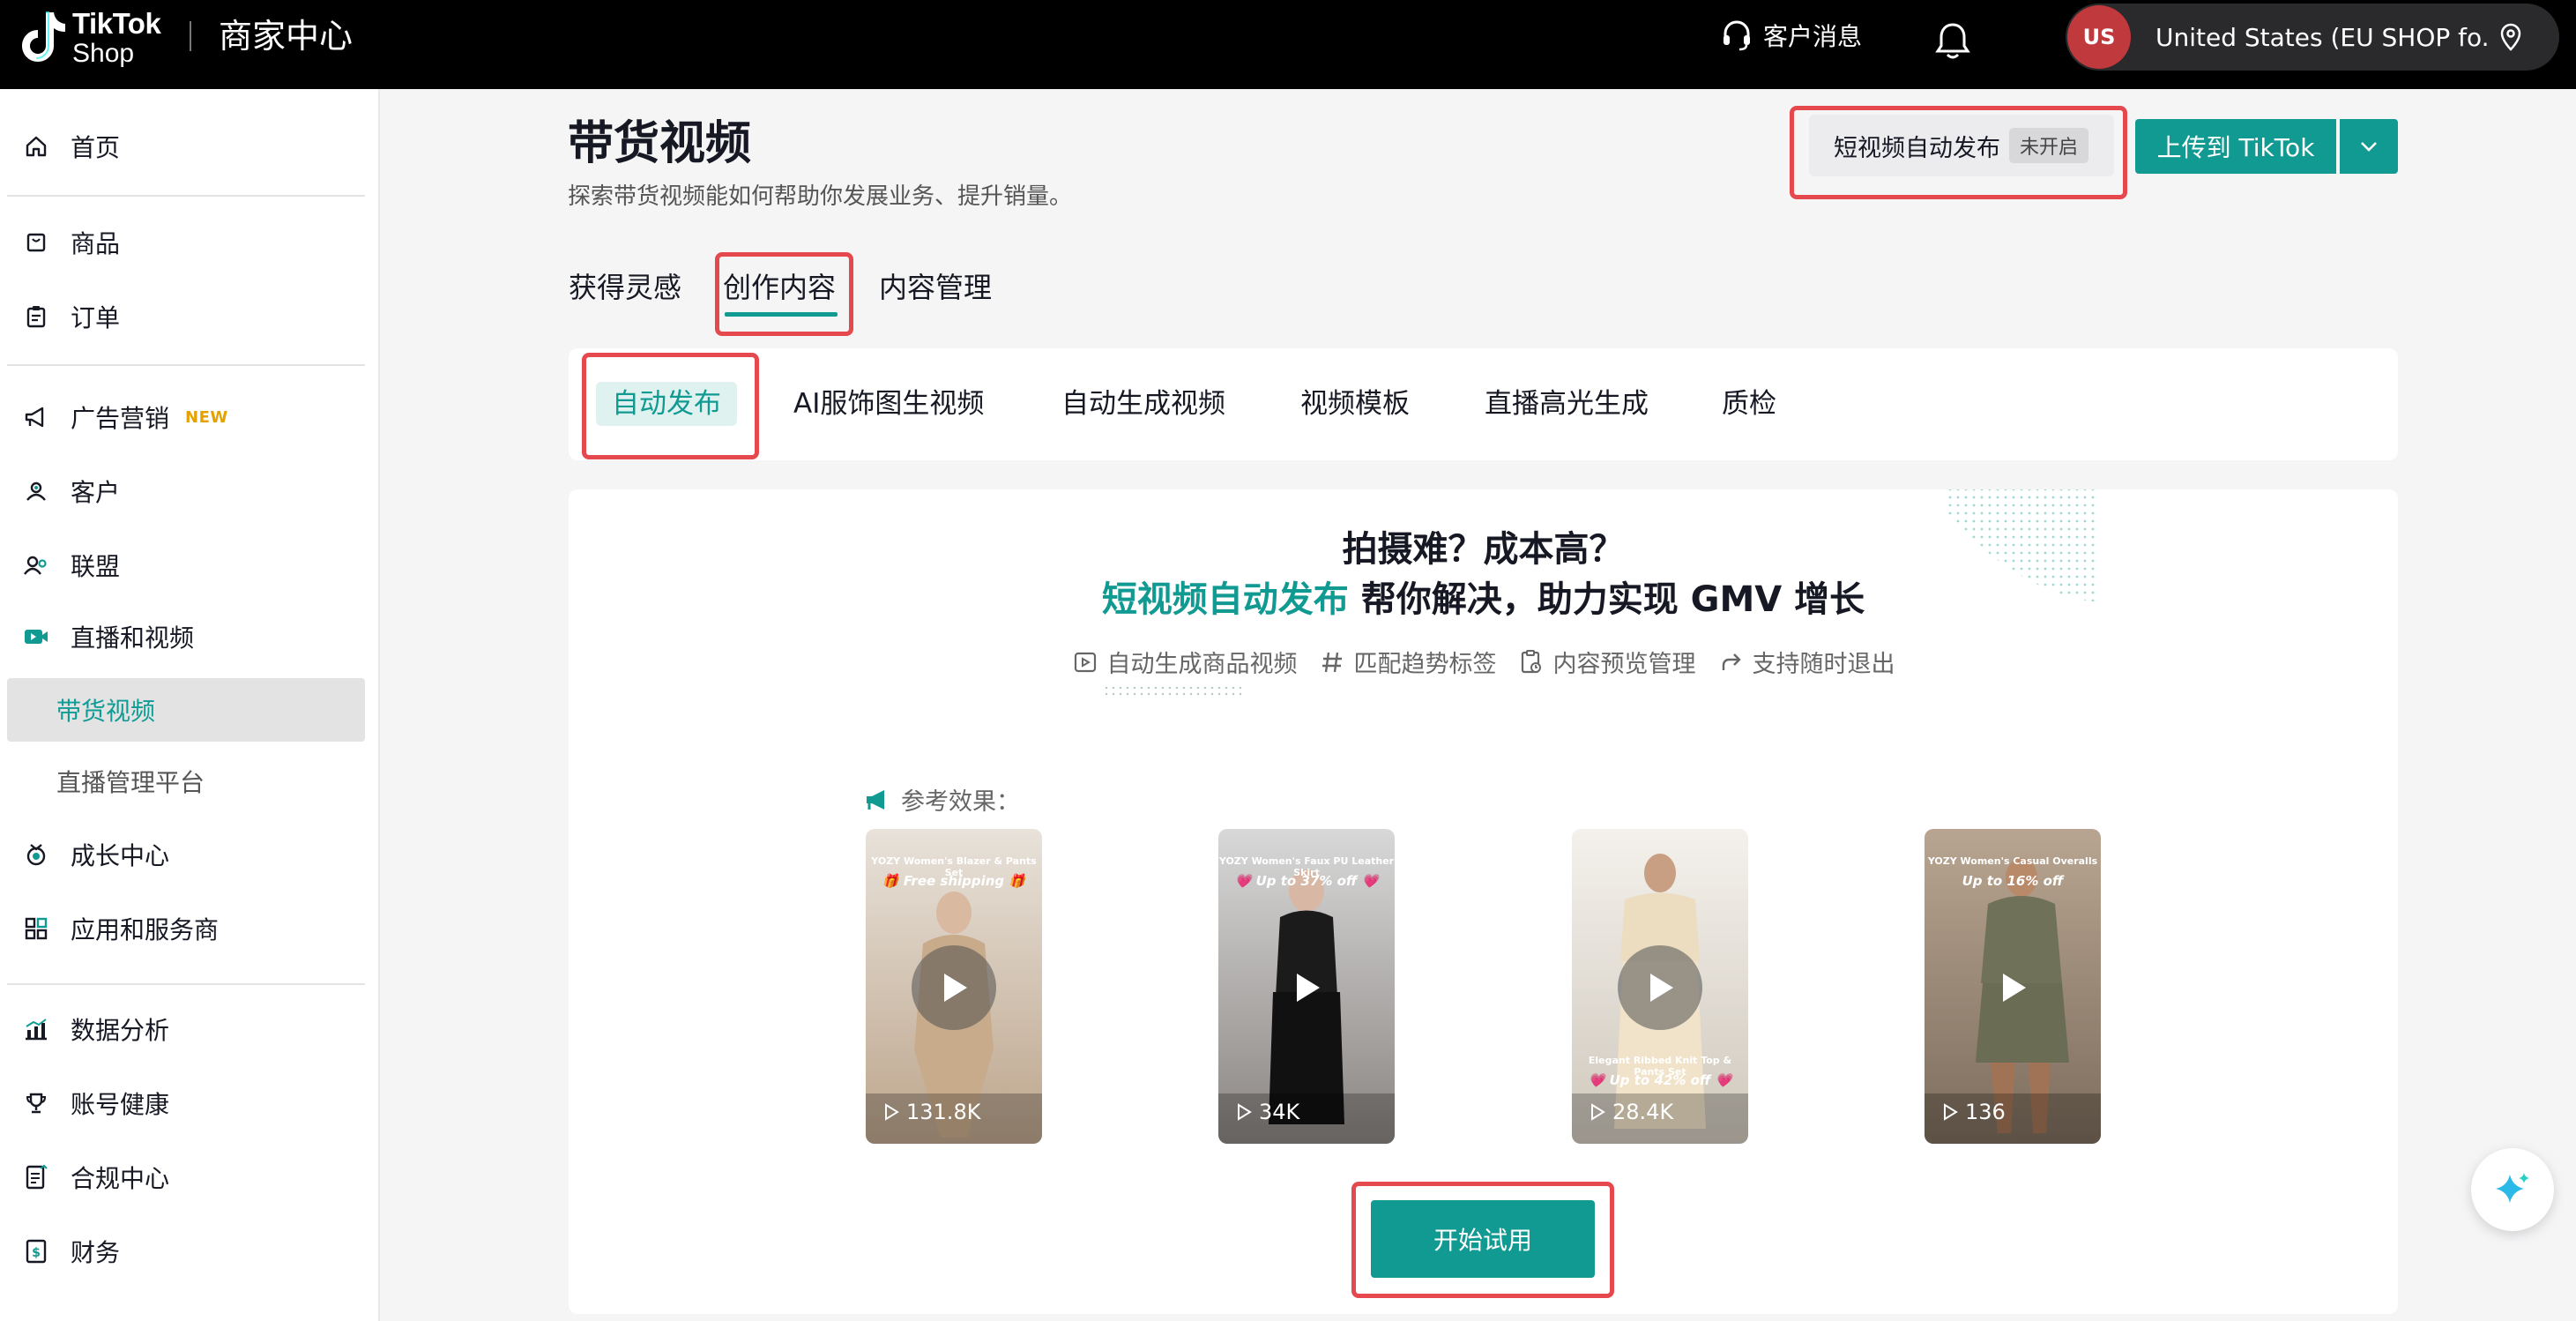 The width and height of the screenshot is (2576, 1321). Describe the element at coordinates (36, 1177) in the screenshot. I see `compliance-icon` at that location.